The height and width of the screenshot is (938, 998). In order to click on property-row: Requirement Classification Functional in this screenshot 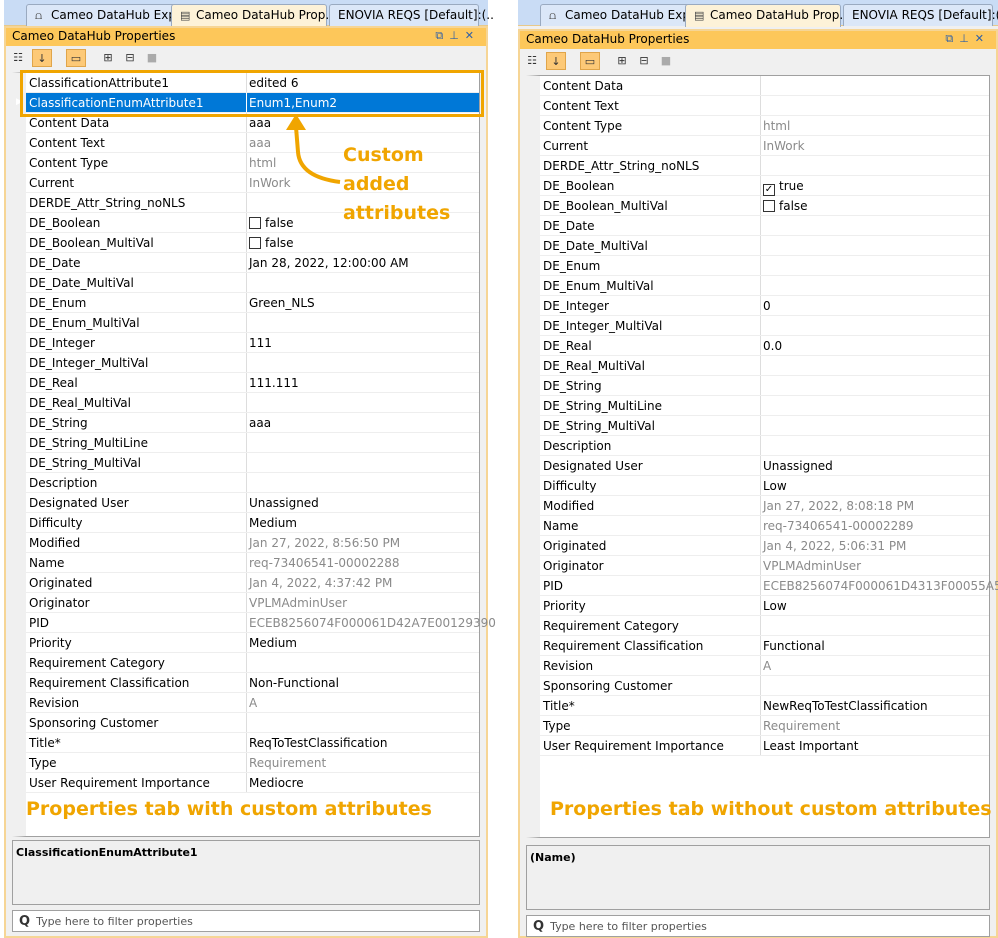, I will do `click(764, 646)`.